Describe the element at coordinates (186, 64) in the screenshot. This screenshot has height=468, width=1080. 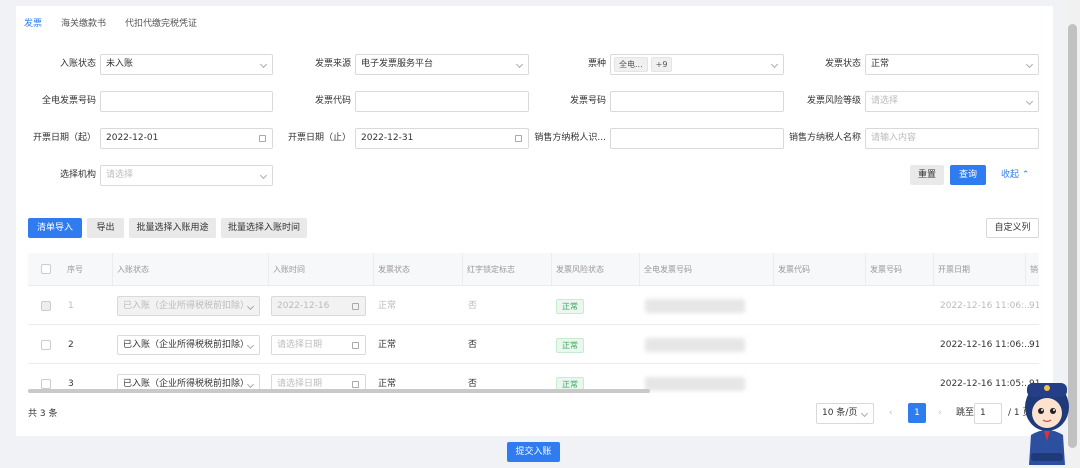
I see `entry-status-select: 未入账` at that location.